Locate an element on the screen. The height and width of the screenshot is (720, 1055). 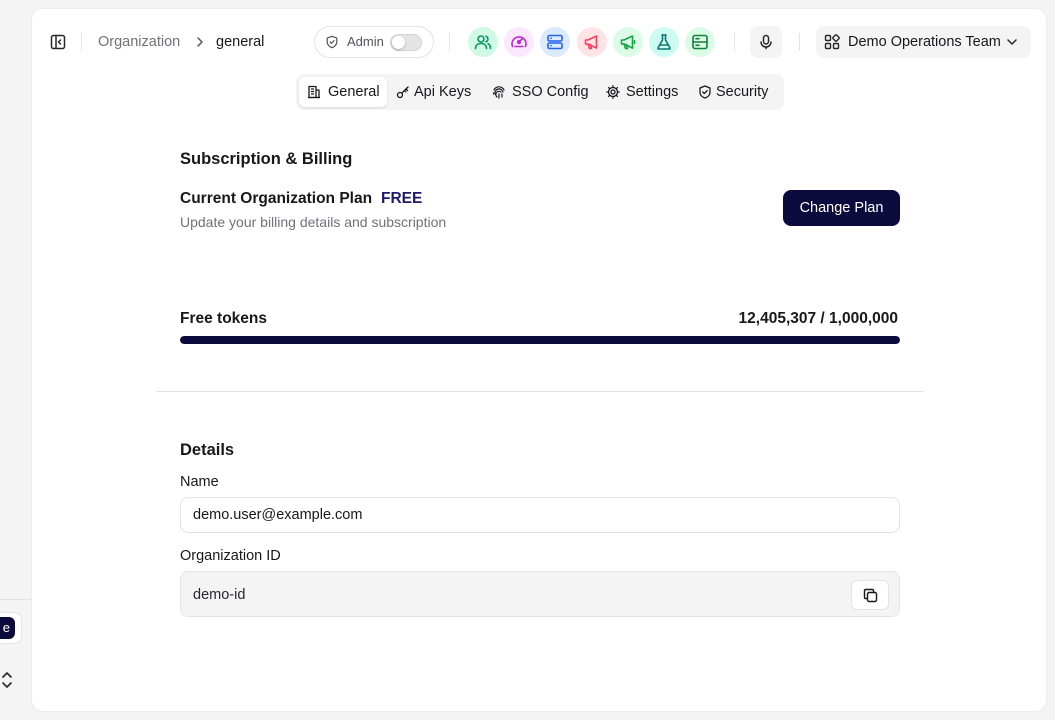
shield-icon is located at coordinates (332, 42).